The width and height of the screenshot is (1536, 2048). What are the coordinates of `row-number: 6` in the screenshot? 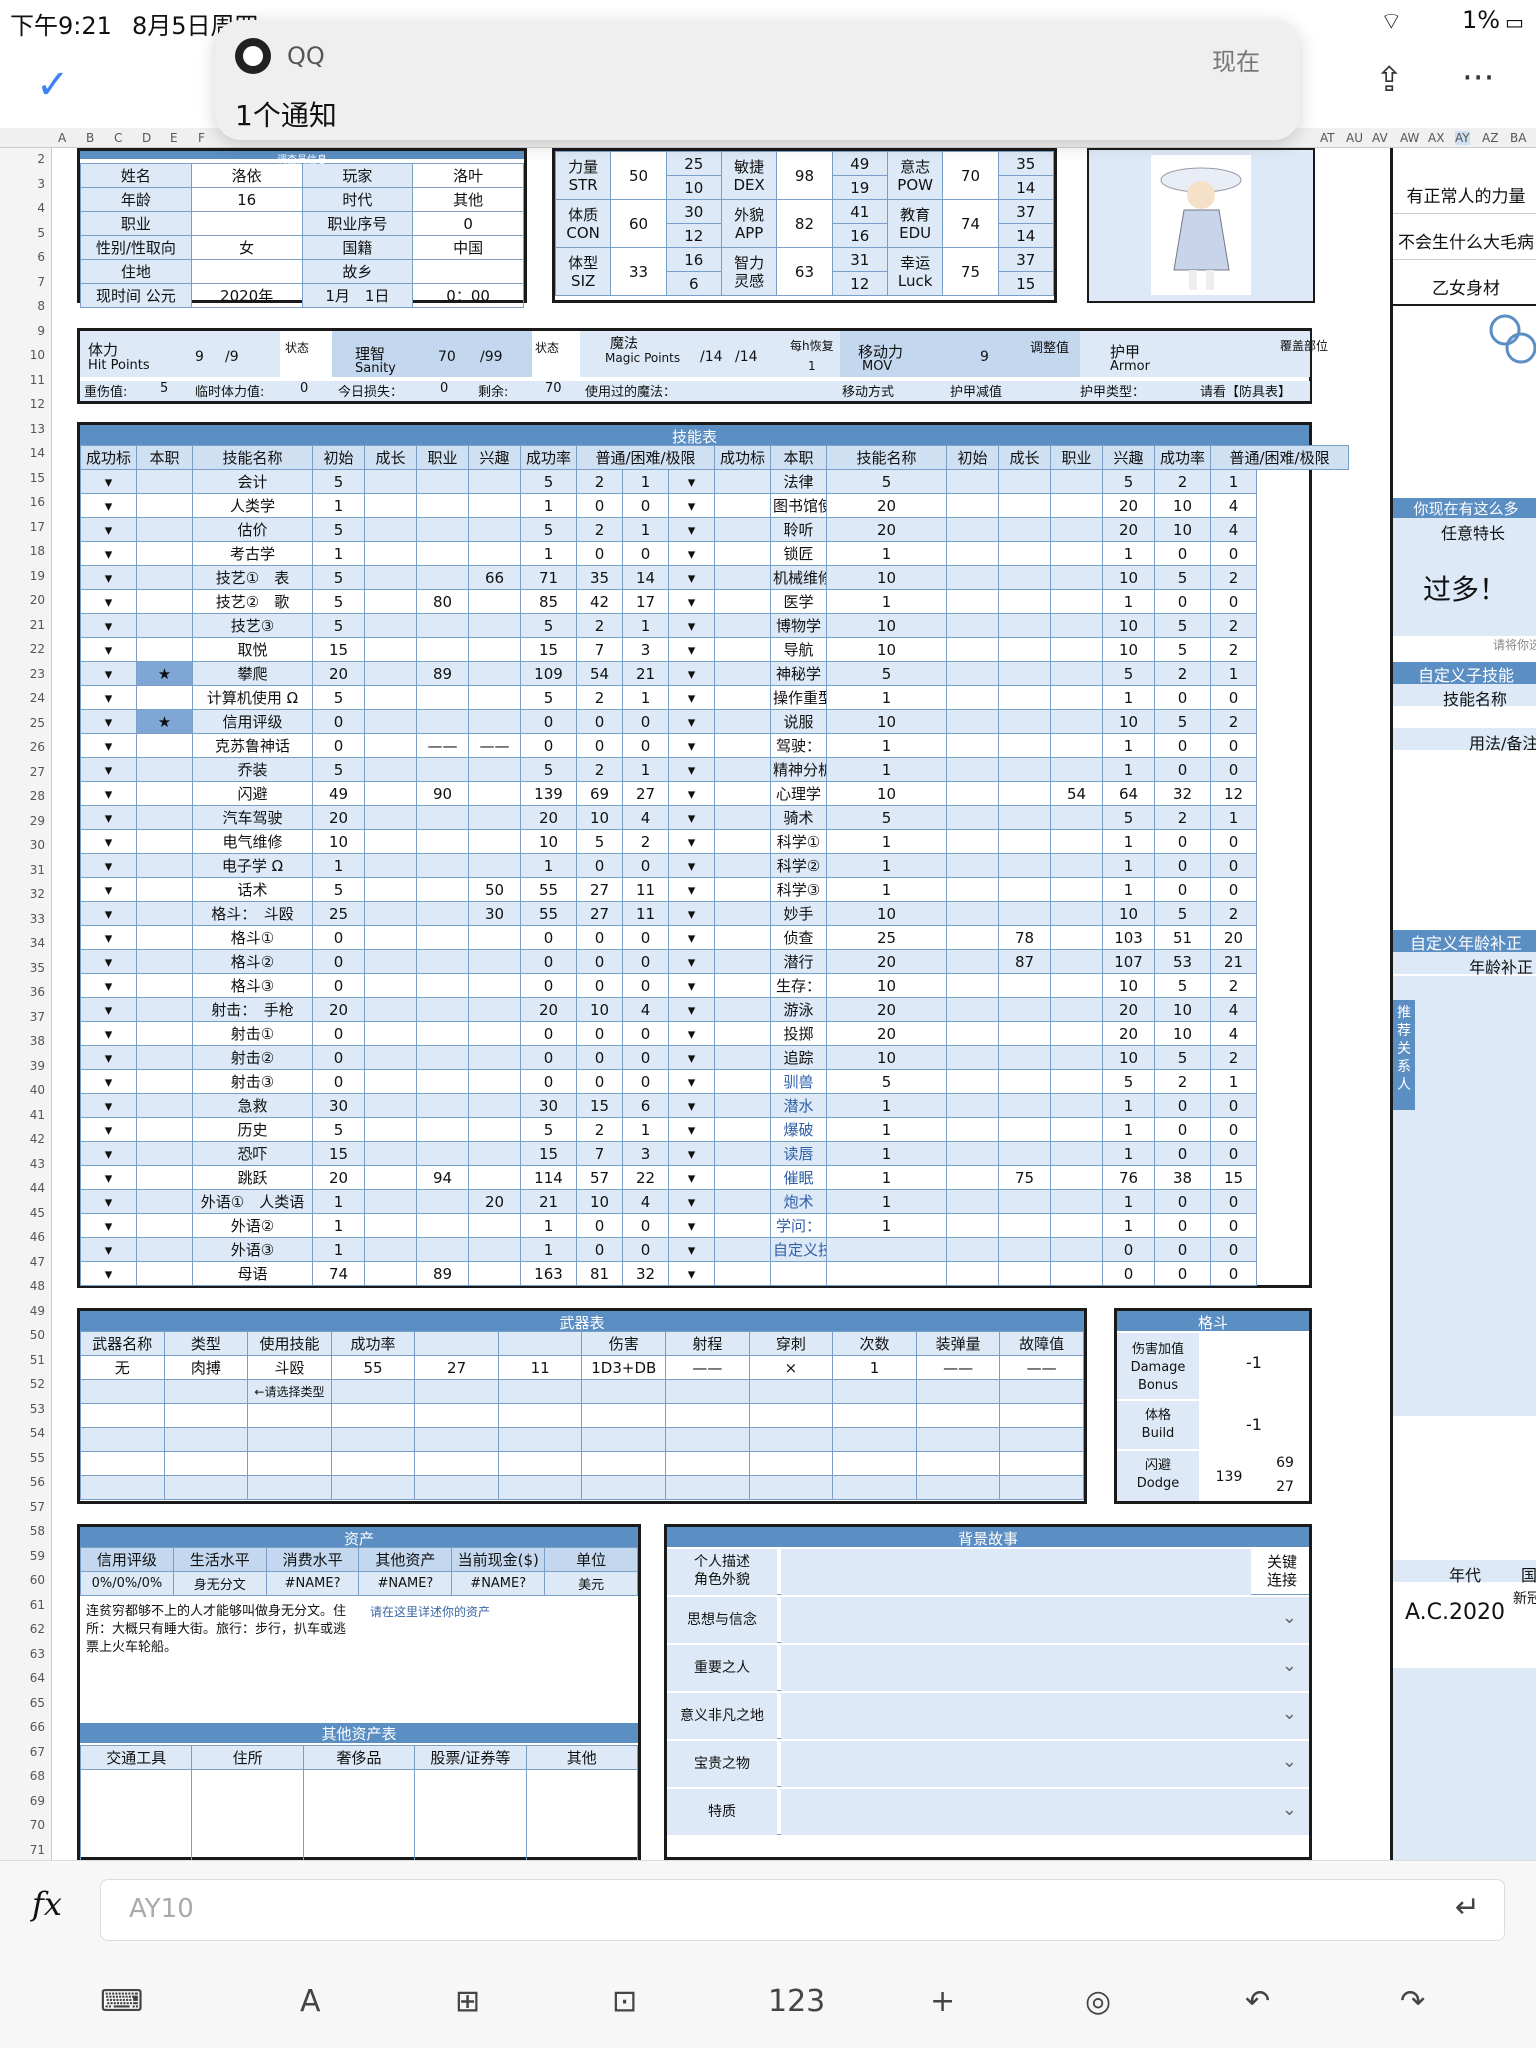 It's located at (41, 257).